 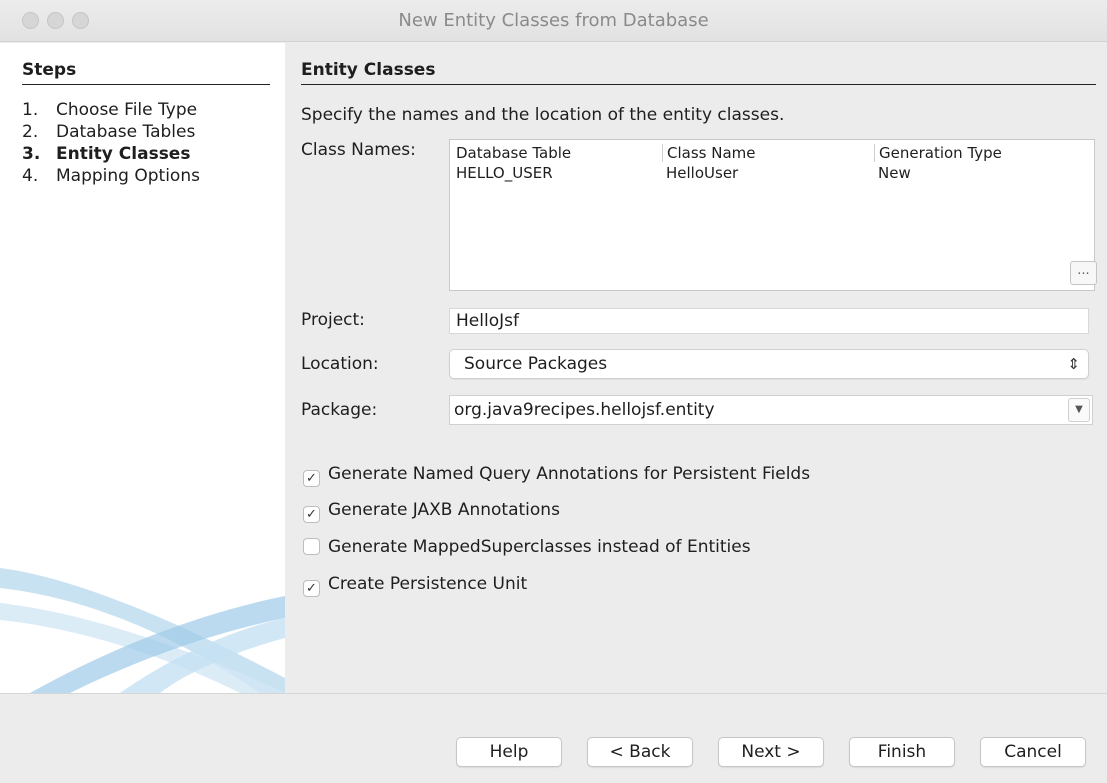 I want to click on step-label: Choose File Type, so click(x=127, y=110).